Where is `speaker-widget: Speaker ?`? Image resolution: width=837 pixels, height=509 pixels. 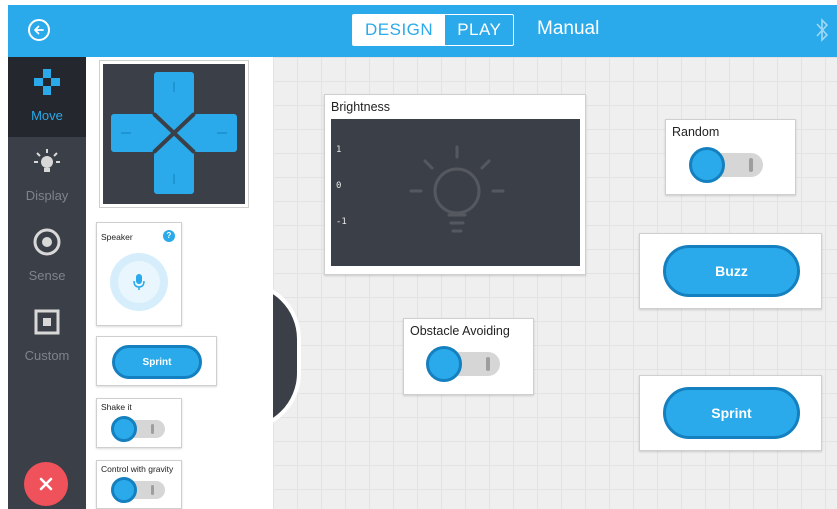 speaker-widget: Speaker ? is located at coordinates (139, 274).